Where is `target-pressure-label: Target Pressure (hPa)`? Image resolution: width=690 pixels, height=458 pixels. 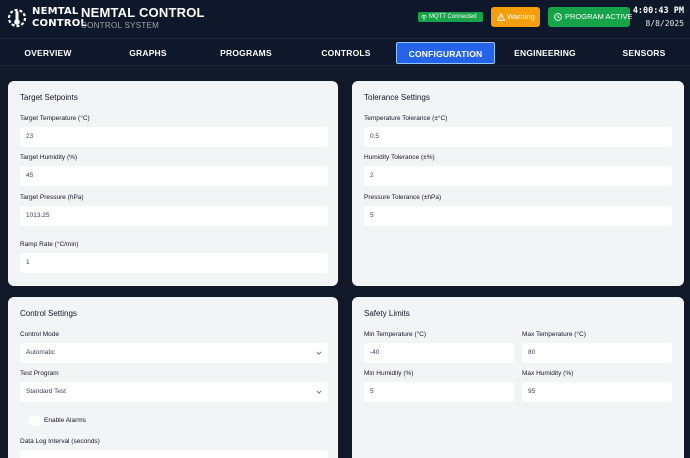
target-pressure-label: Target Pressure (hPa) is located at coordinates (52, 197).